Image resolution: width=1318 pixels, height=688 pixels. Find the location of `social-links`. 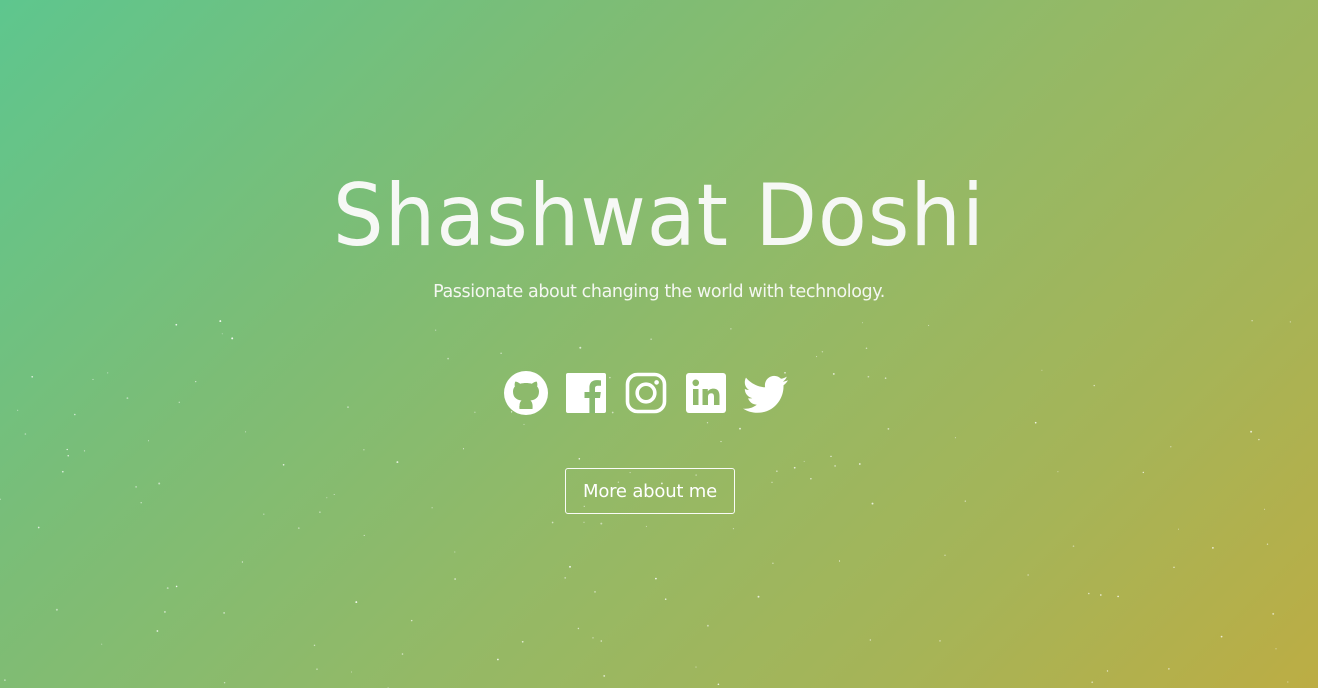

social-links is located at coordinates (646, 393).